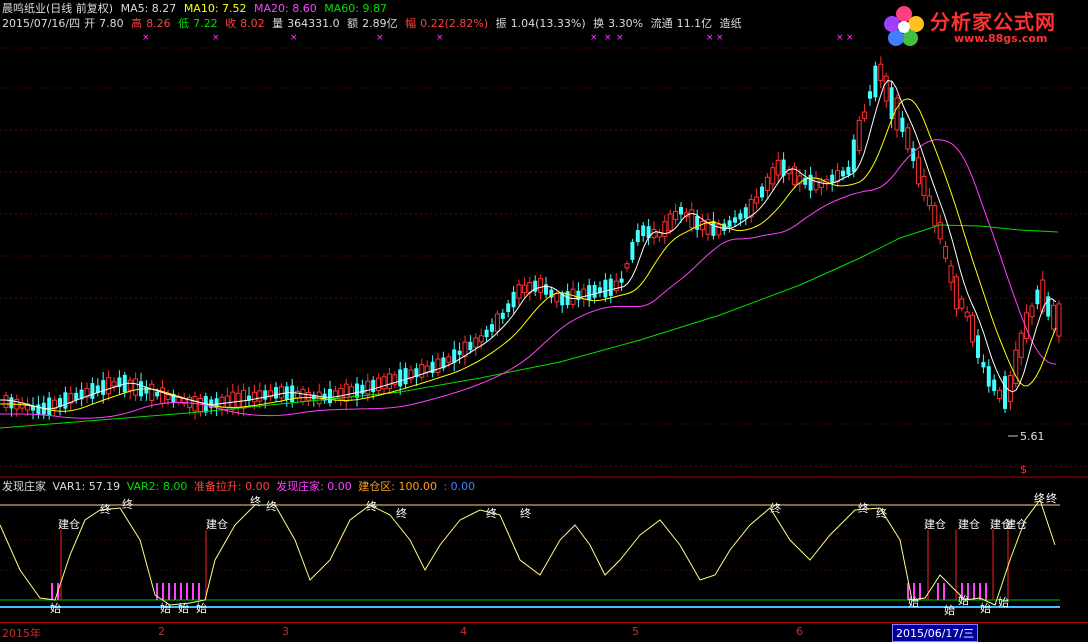 The image size is (1088, 642). What do you see at coordinates (799, 631) in the screenshot?
I see `axis-month-6: 6` at bounding box center [799, 631].